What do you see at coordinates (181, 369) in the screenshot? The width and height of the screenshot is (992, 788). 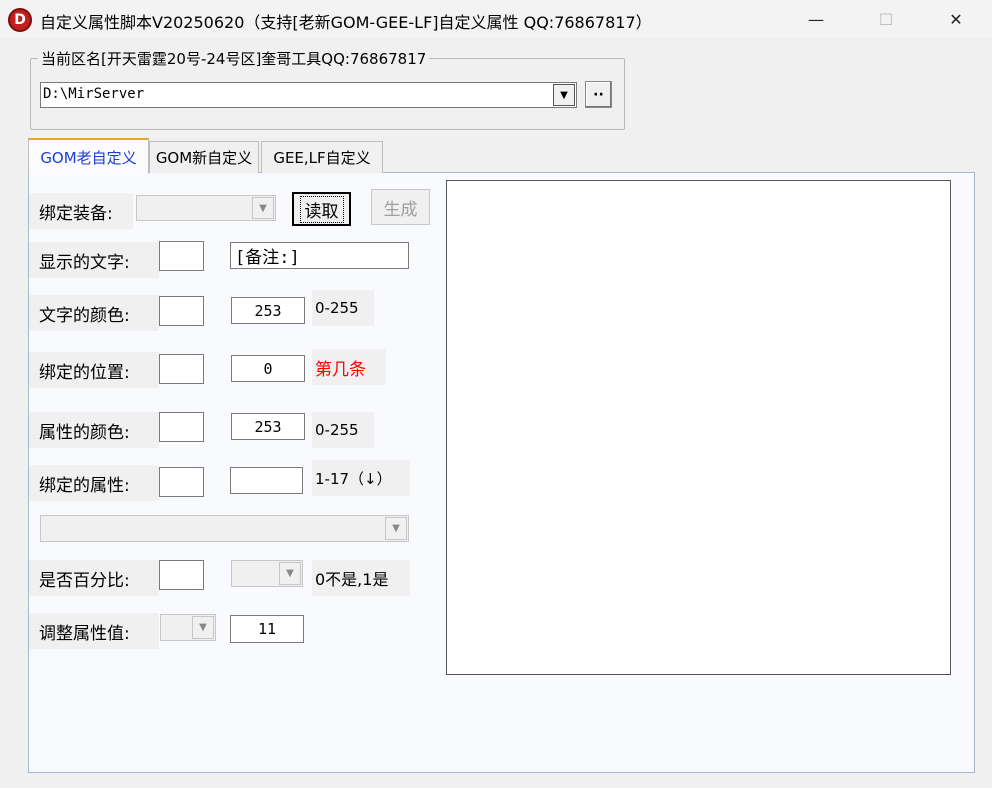 I see `bind-pos-box` at bounding box center [181, 369].